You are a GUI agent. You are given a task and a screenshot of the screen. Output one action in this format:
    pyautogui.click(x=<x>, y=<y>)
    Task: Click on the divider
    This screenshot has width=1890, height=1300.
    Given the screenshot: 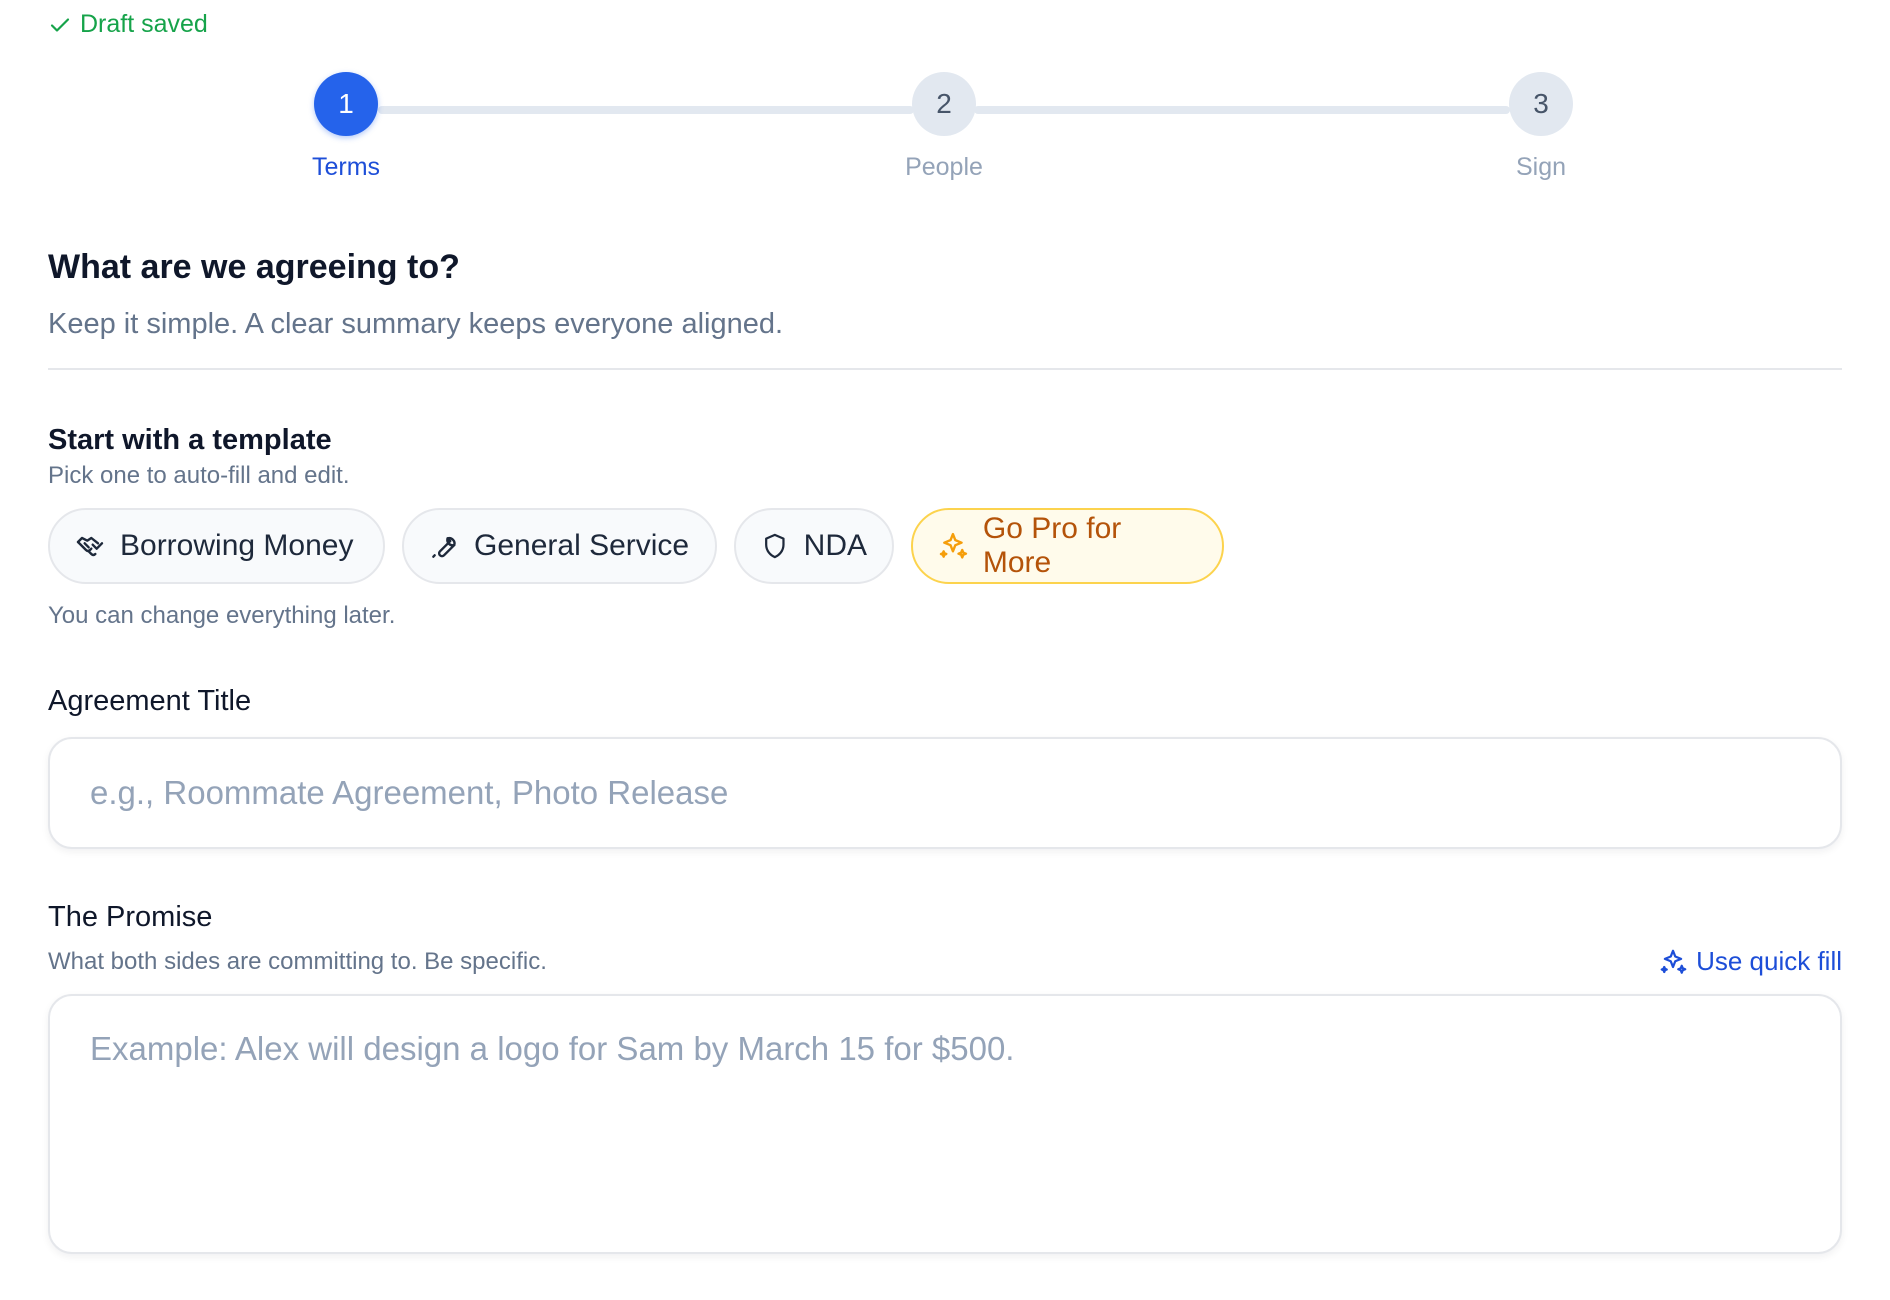 What is the action you would take?
    pyautogui.click(x=945, y=369)
    